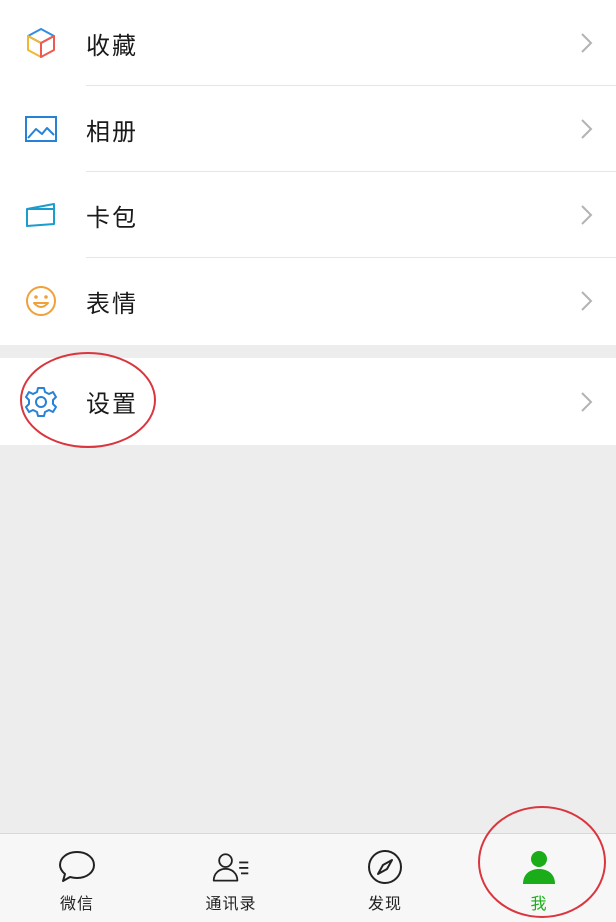 Image resolution: width=616 pixels, height=922 pixels. I want to click on cube-icon, so click(41, 43).